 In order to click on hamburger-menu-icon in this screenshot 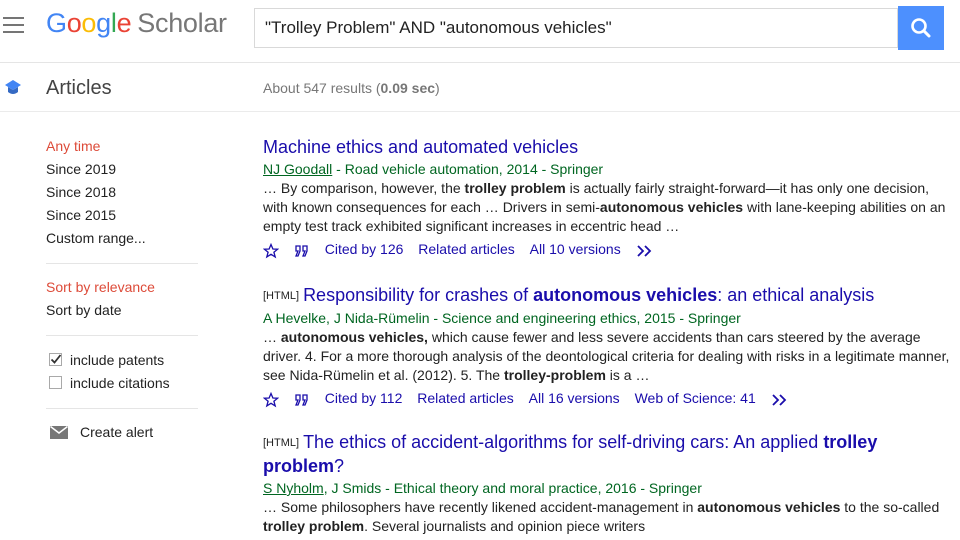, I will do `click(13, 26)`.